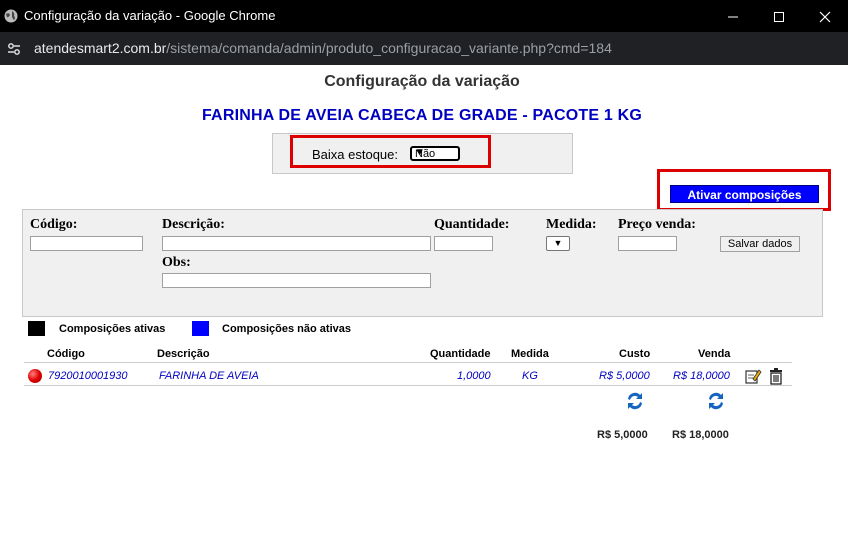 The image size is (848, 547). I want to click on obs-input, so click(296, 280).